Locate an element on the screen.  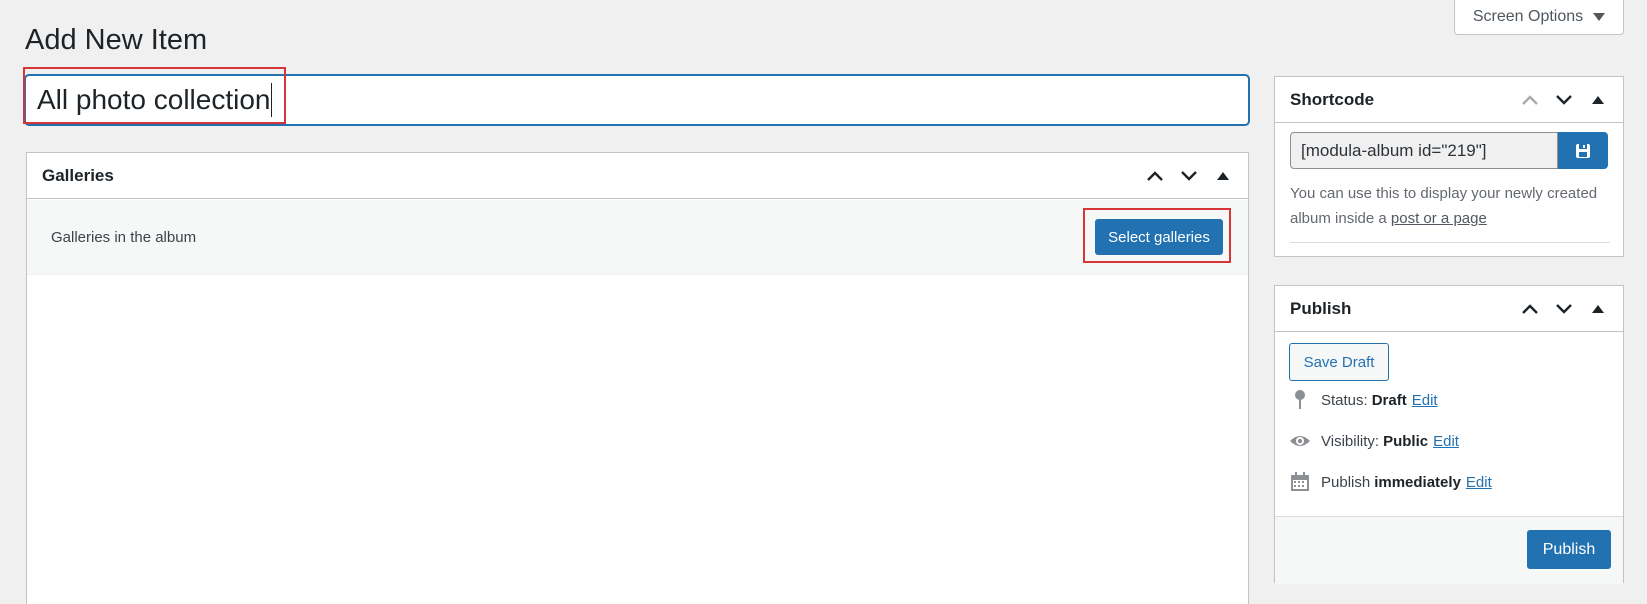
copy-icon is located at coordinates (1583, 150).